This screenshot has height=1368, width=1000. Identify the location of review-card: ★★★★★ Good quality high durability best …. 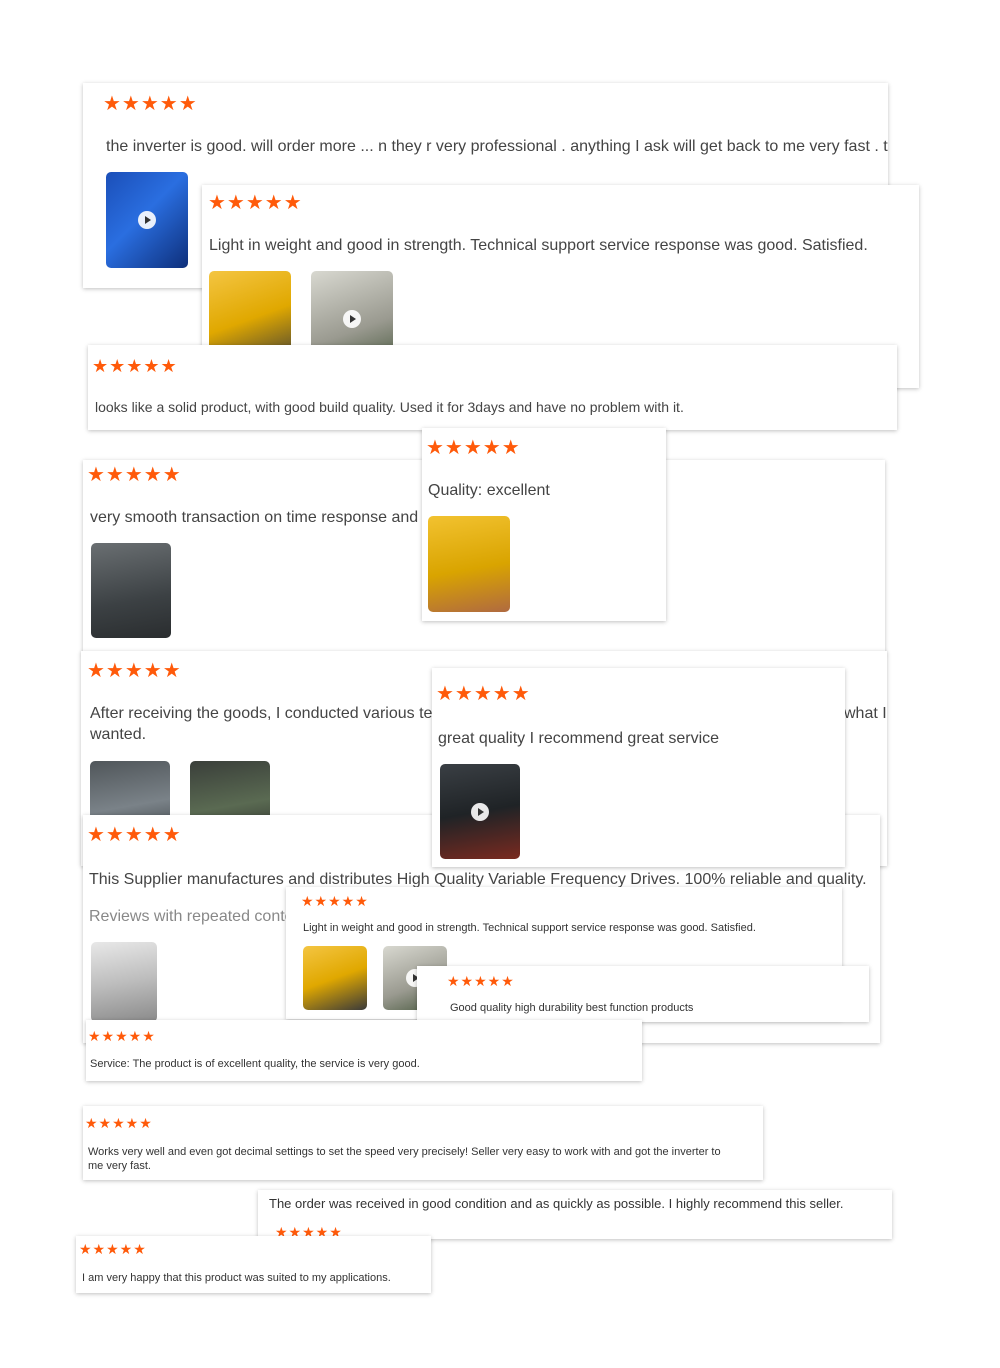
(643, 994).